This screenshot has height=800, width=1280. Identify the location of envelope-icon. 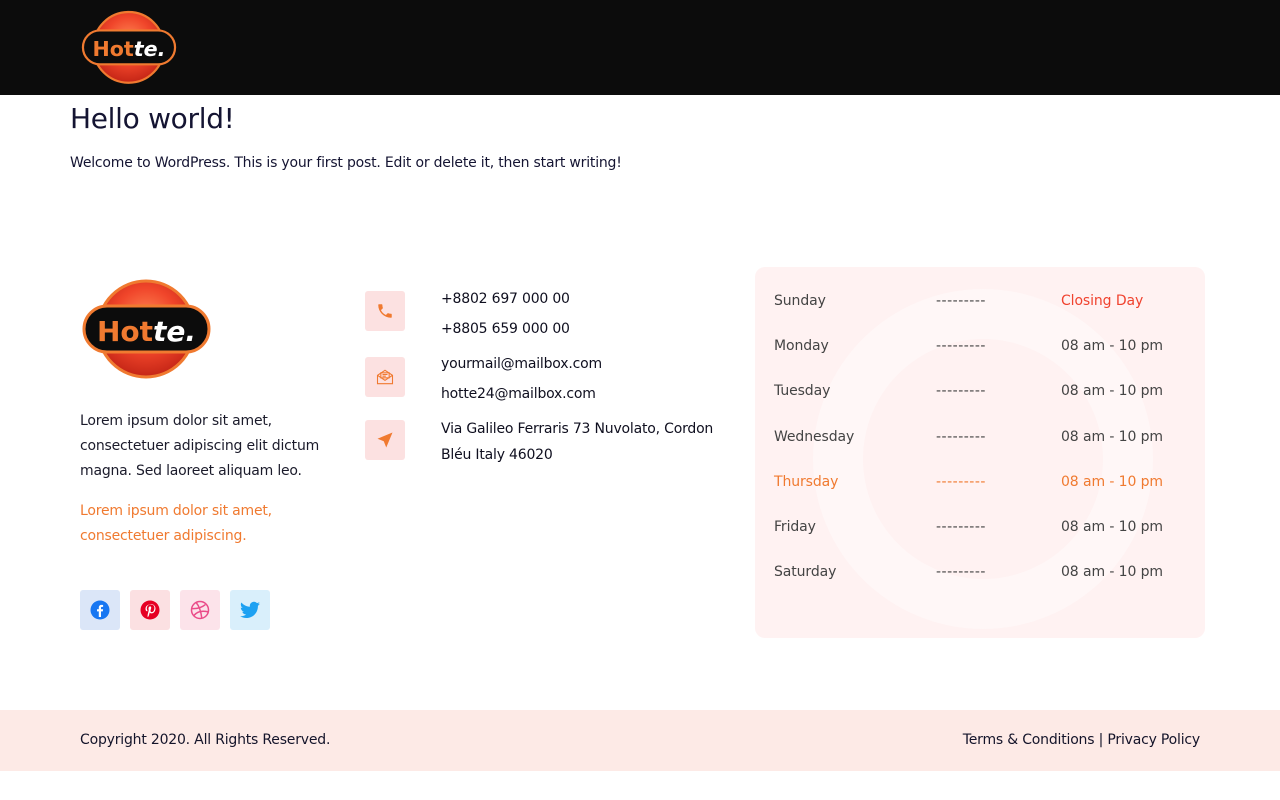
(385, 377).